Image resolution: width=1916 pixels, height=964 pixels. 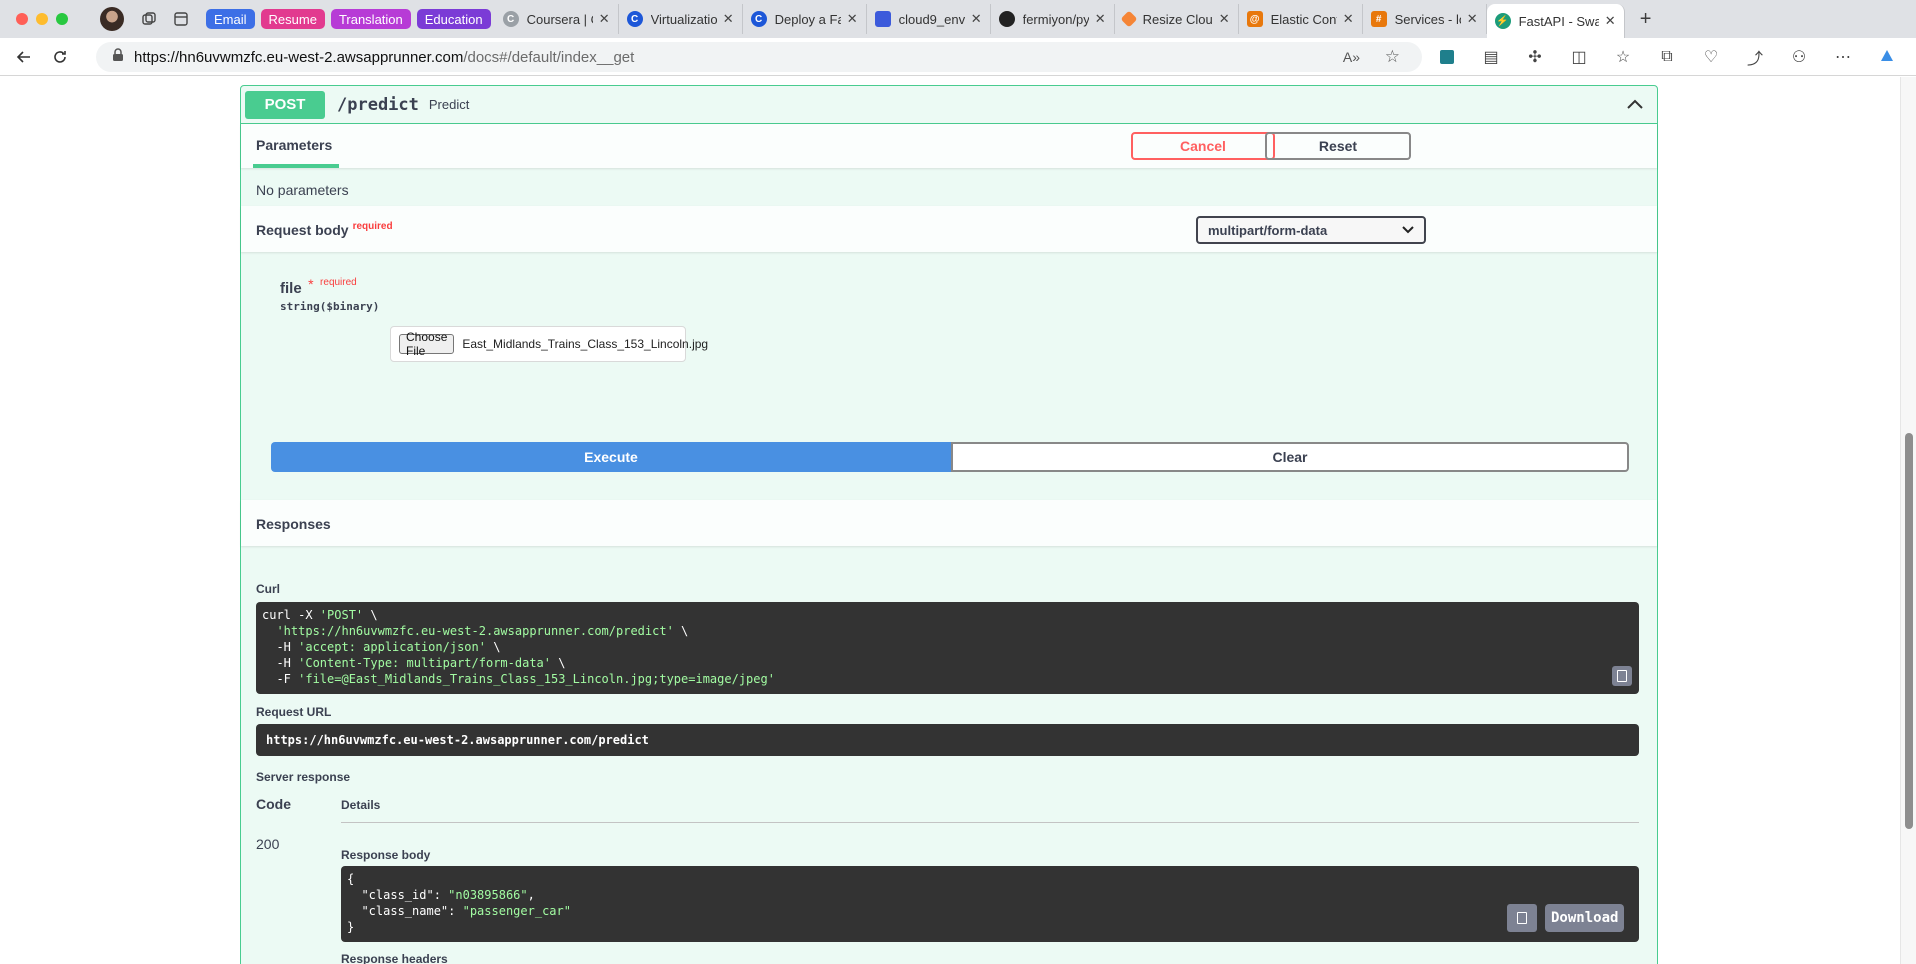 I want to click on profile-avatar, so click(x=112, y=19).